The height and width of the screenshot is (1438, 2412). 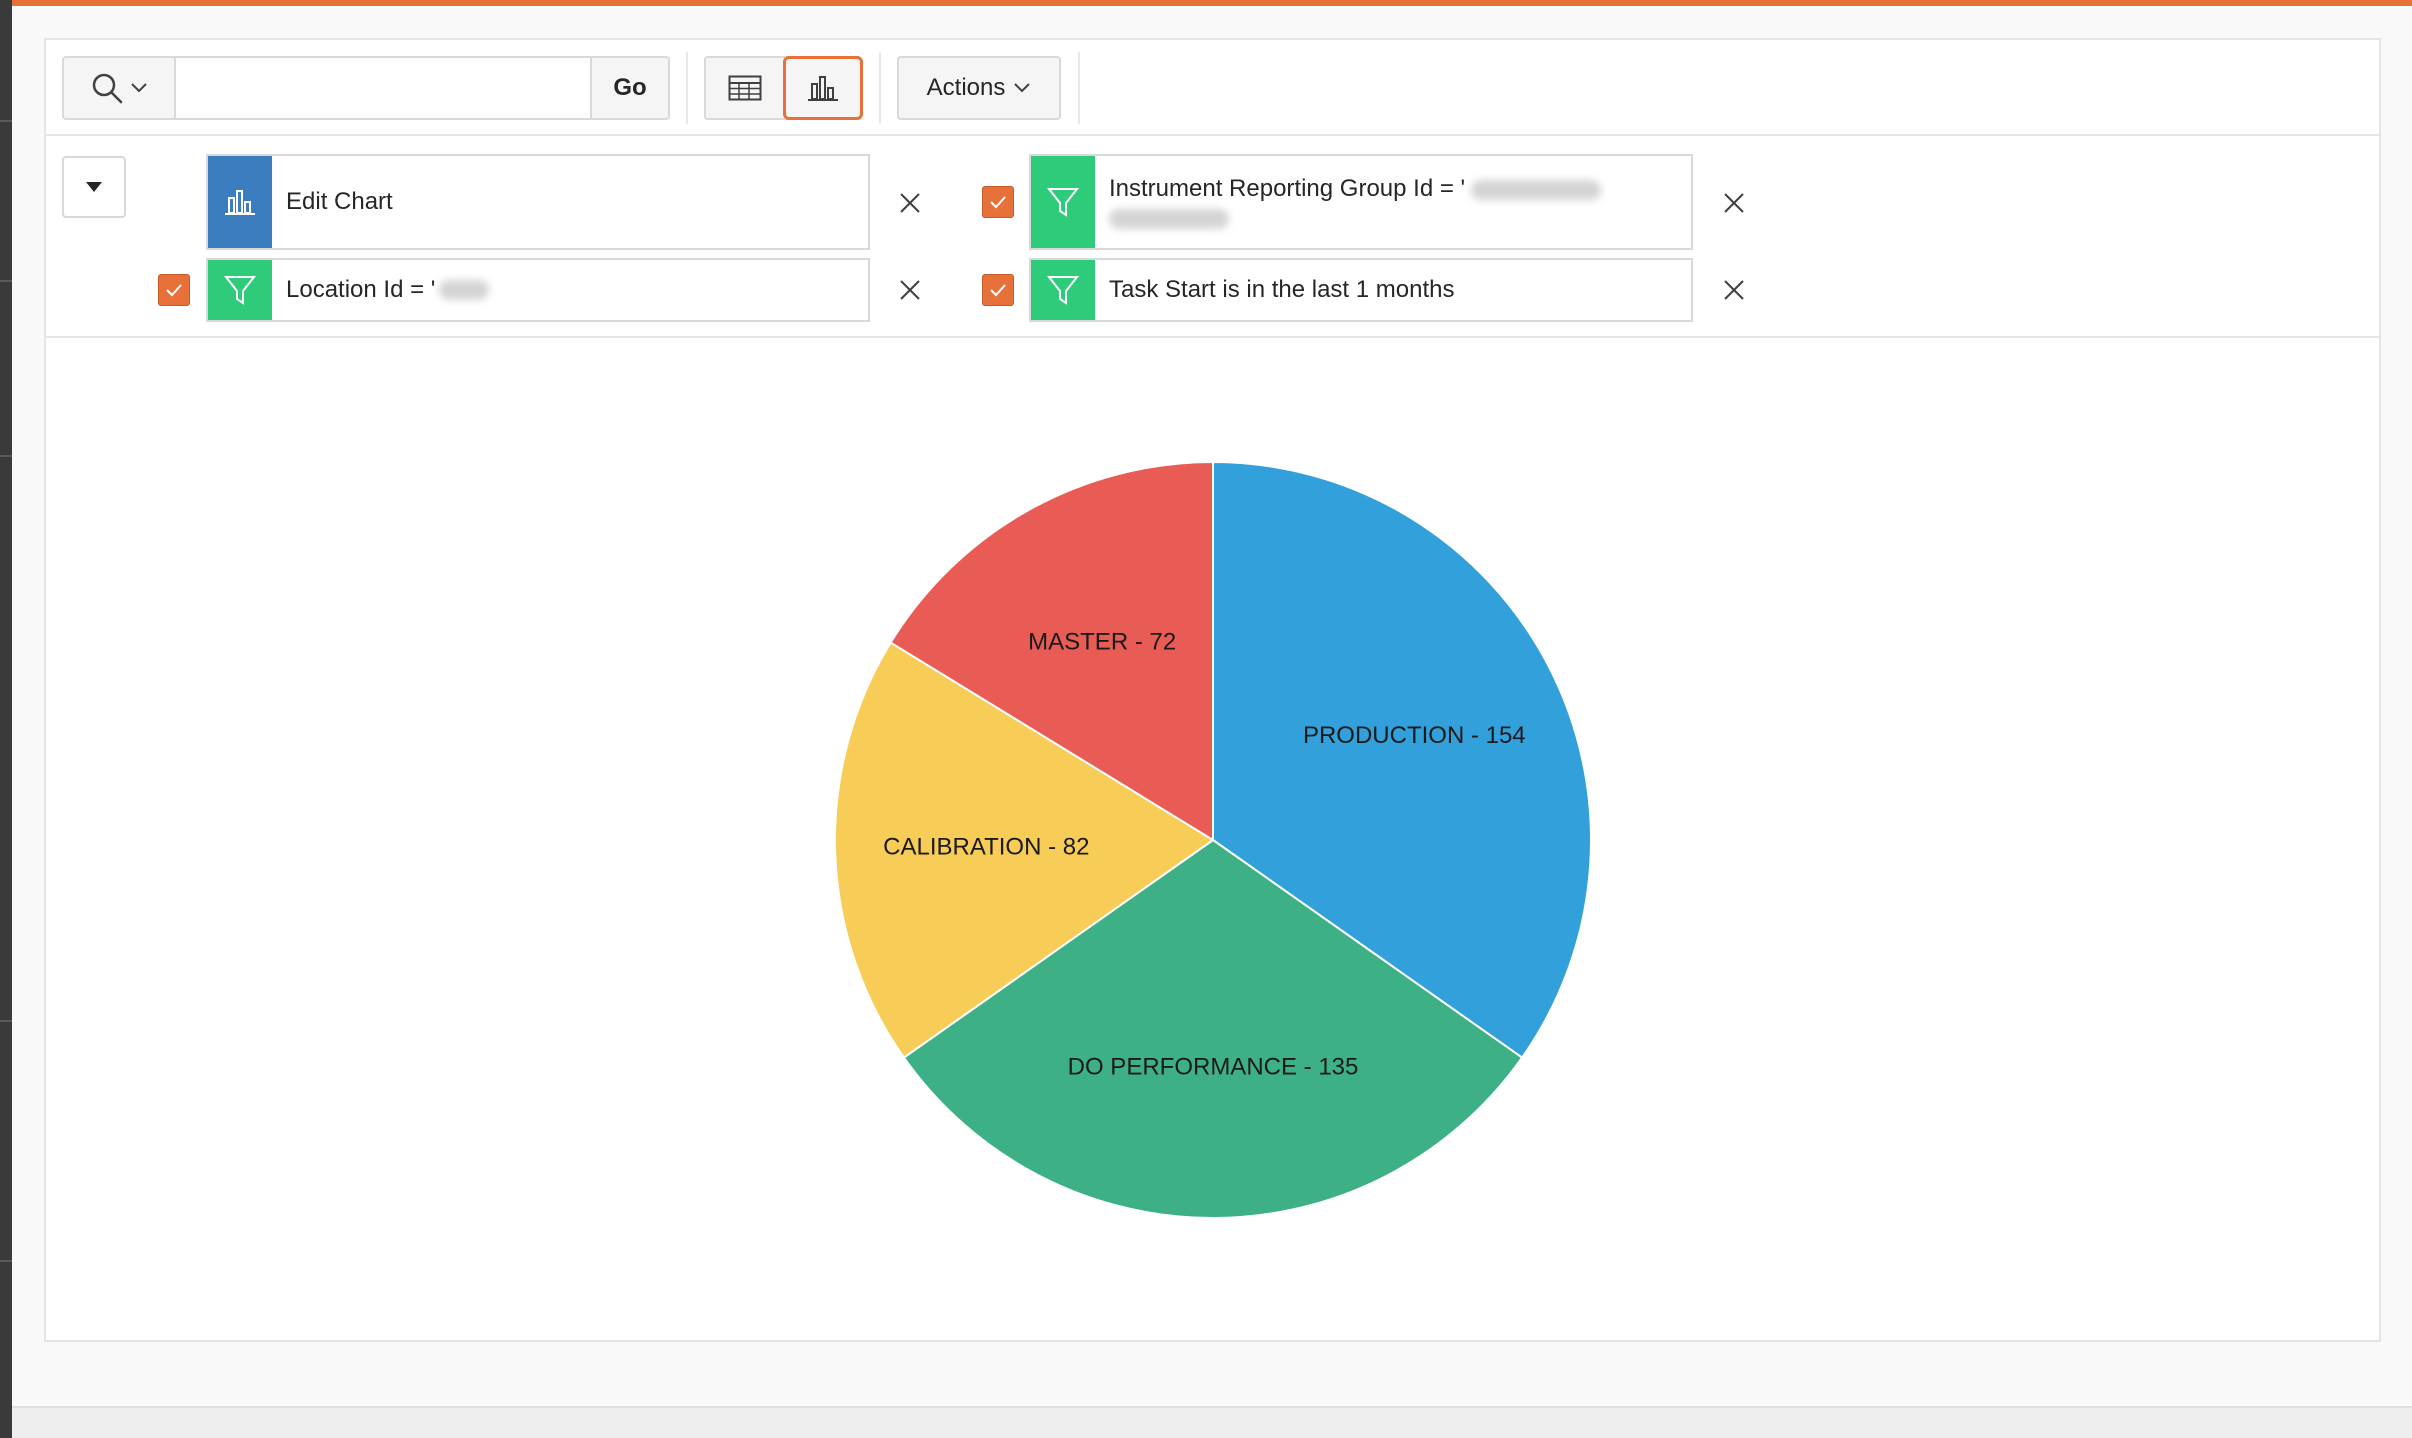 What do you see at coordinates (6, 719) in the screenshot?
I see `left-edge-panel` at bounding box center [6, 719].